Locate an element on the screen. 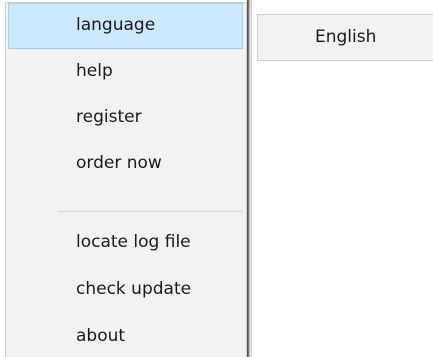 The height and width of the screenshot is (357, 433). menu-item-label: help is located at coordinates (94, 71).